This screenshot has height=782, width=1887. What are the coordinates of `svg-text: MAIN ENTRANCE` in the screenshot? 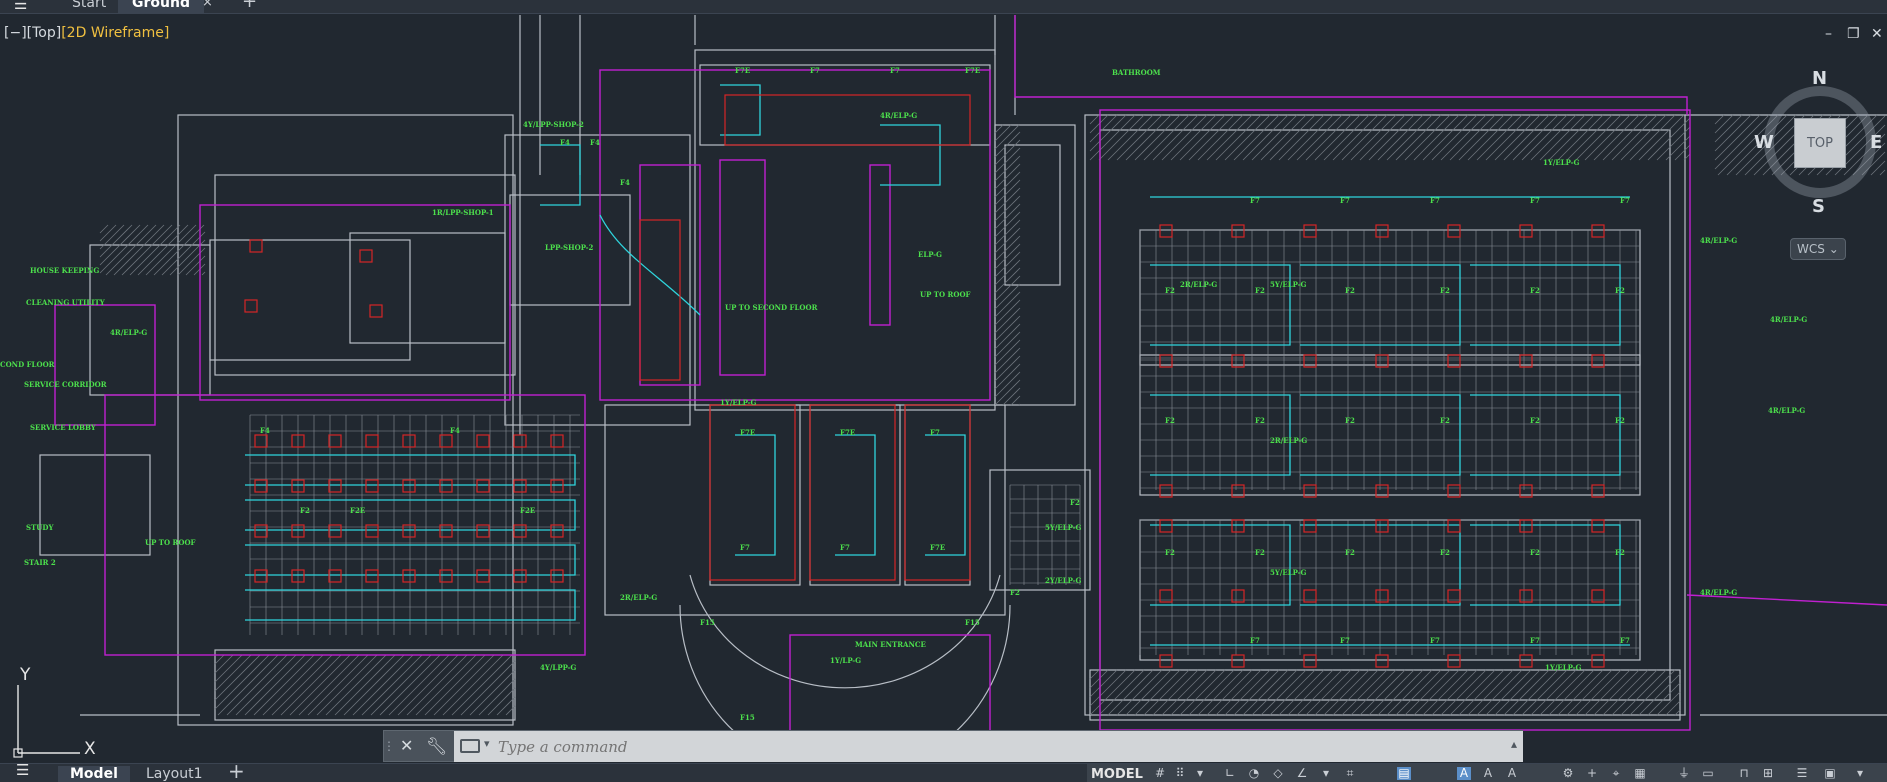 It's located at (890, 644).